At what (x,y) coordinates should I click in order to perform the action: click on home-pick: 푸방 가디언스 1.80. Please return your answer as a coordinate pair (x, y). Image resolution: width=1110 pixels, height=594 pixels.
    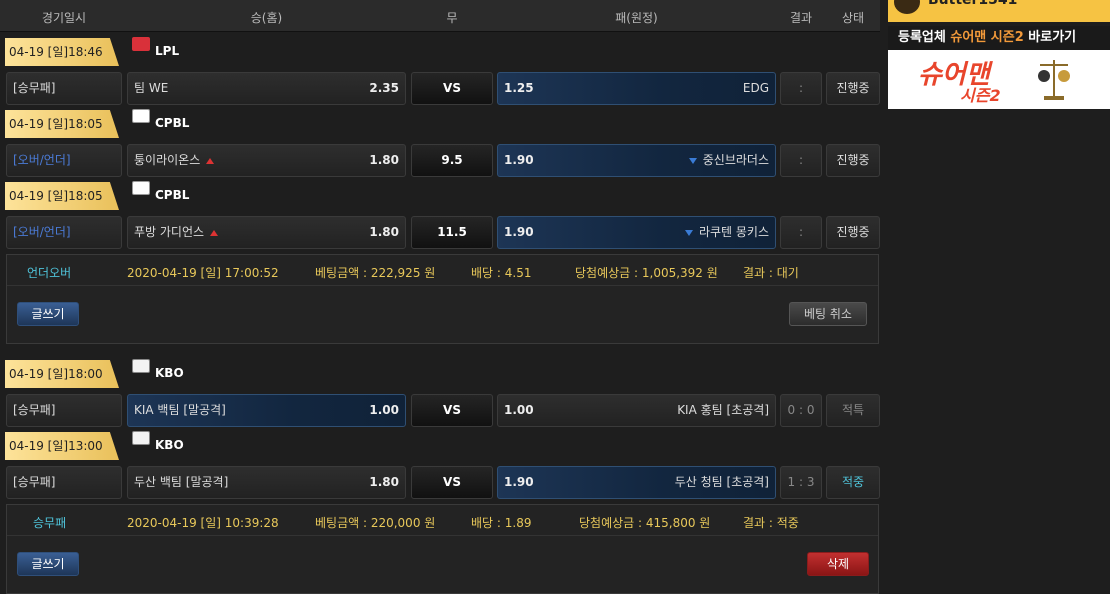
    Looking at the image, I should click on (266, 232).